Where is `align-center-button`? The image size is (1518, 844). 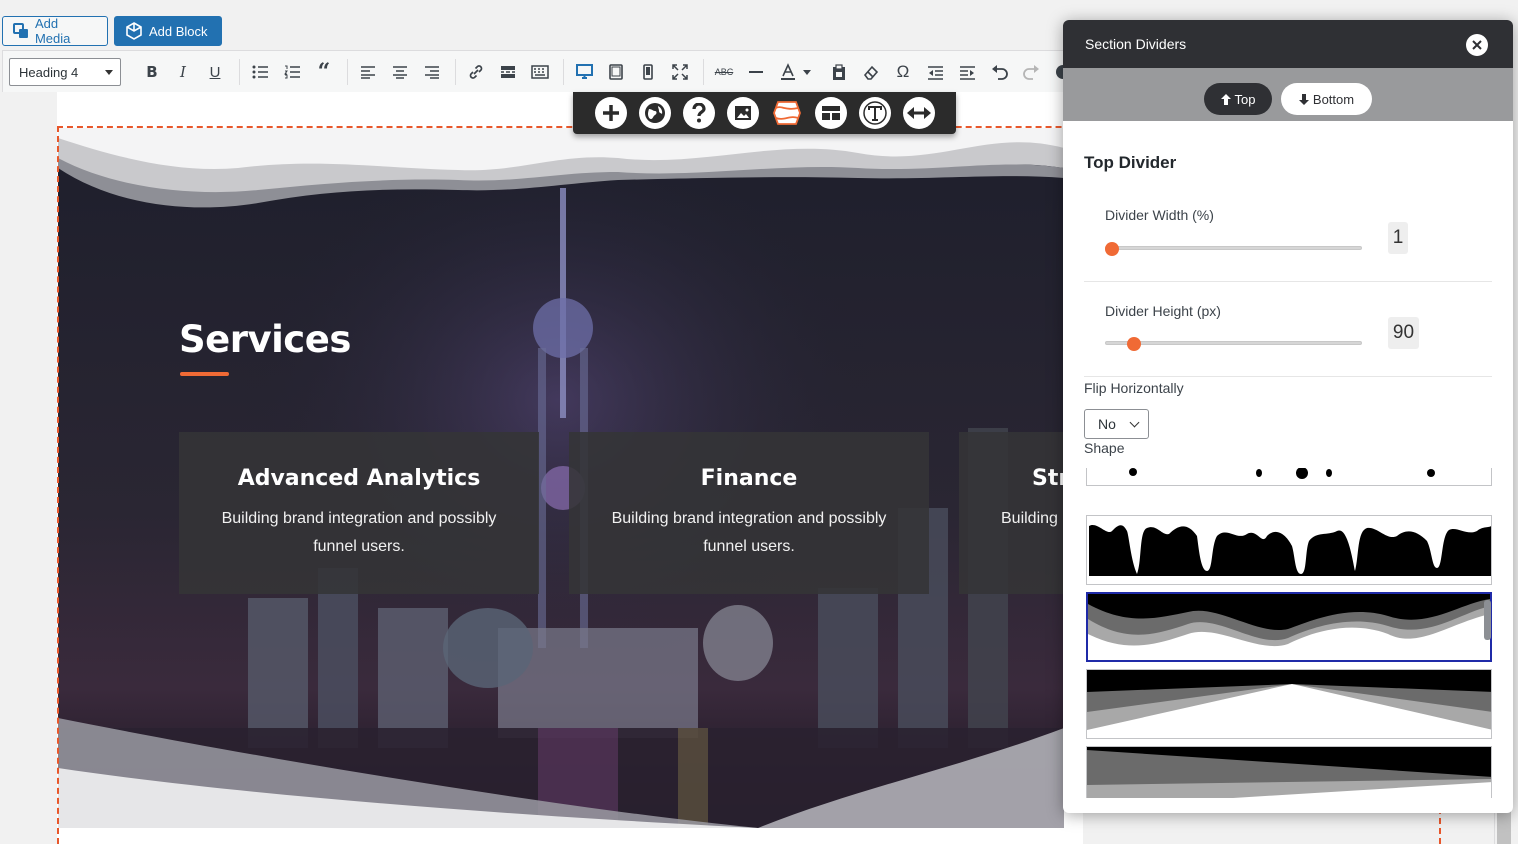 align-center-button is located at coordinates (400, 72).